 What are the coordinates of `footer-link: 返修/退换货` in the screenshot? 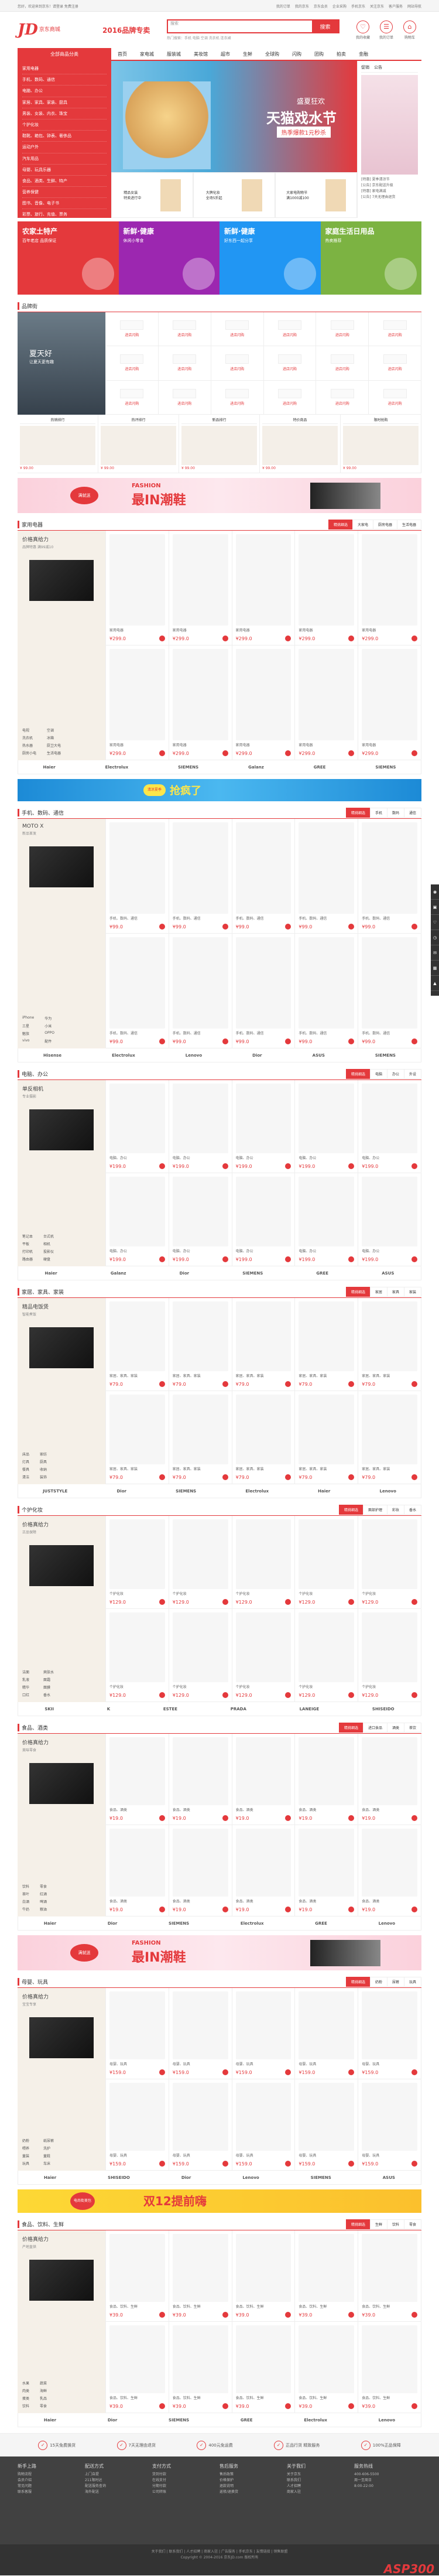 It's located at (254, 2492).